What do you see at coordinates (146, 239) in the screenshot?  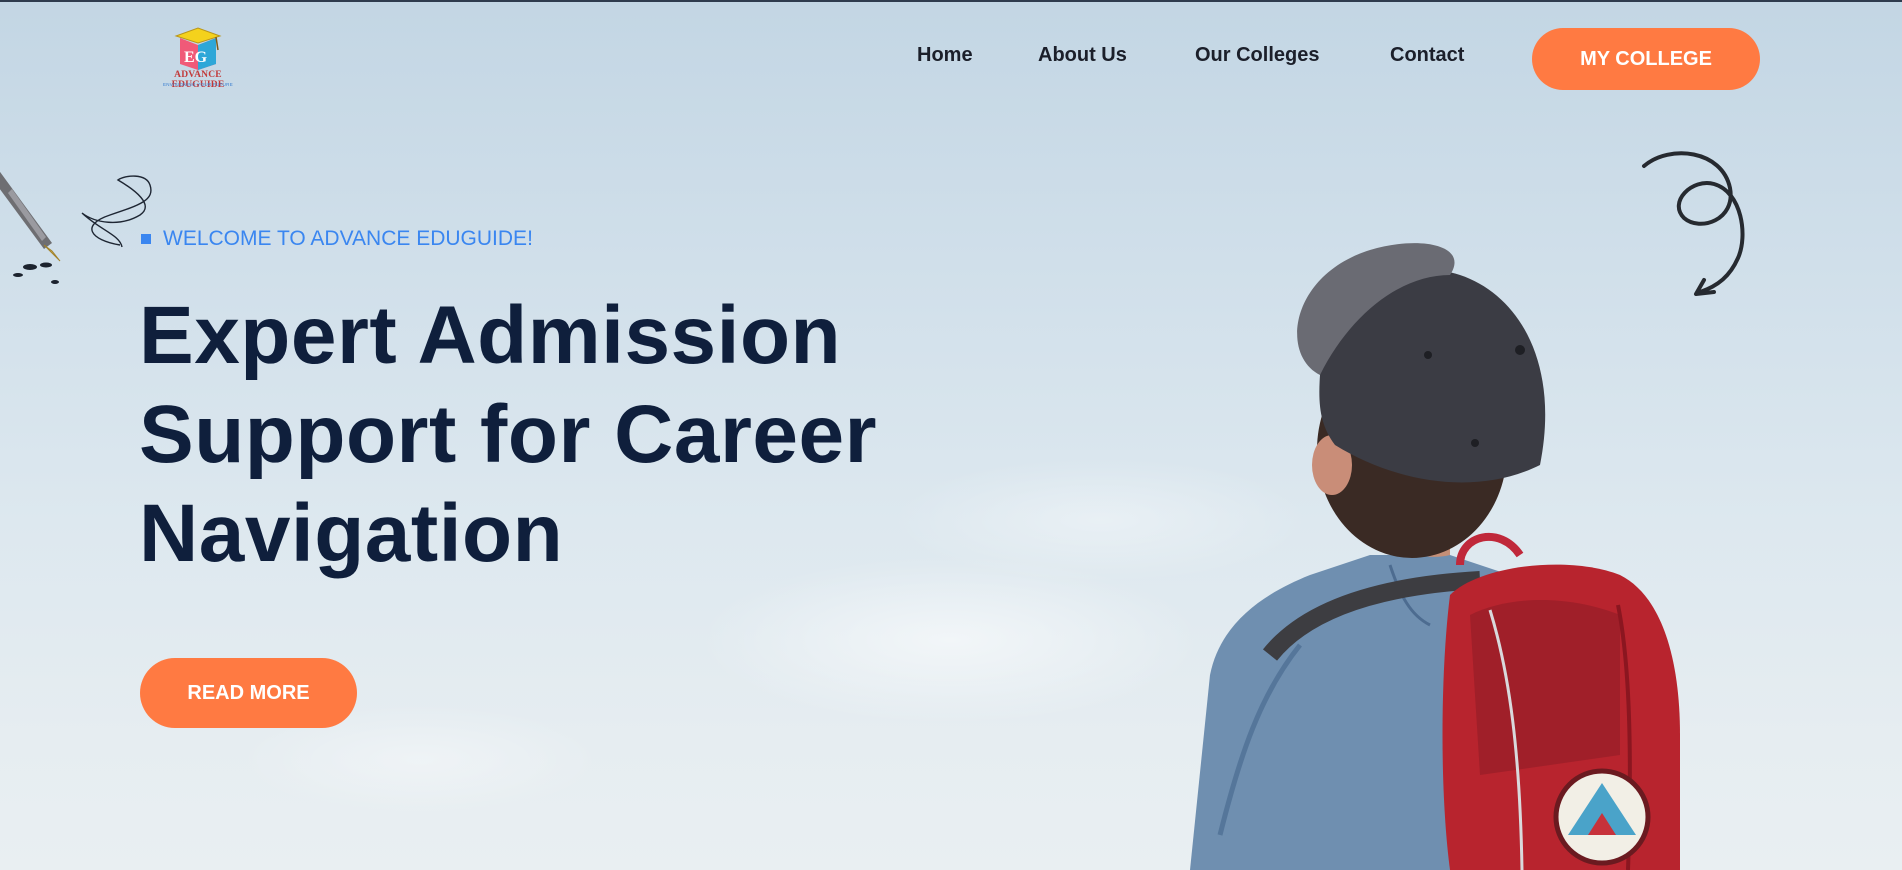 I see `eyebrow-bullet-icon` at bounding box center [146, 239].